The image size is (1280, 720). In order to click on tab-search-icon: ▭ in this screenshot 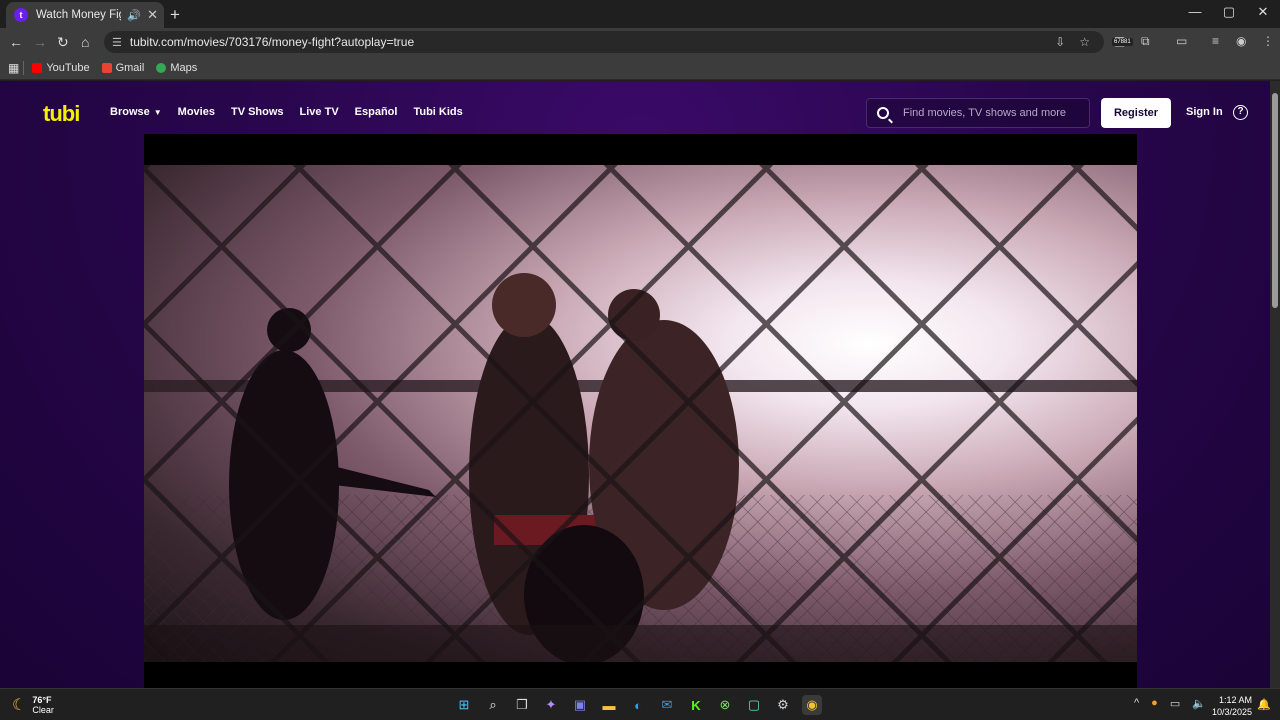, I will do `click(1181, 41)`.